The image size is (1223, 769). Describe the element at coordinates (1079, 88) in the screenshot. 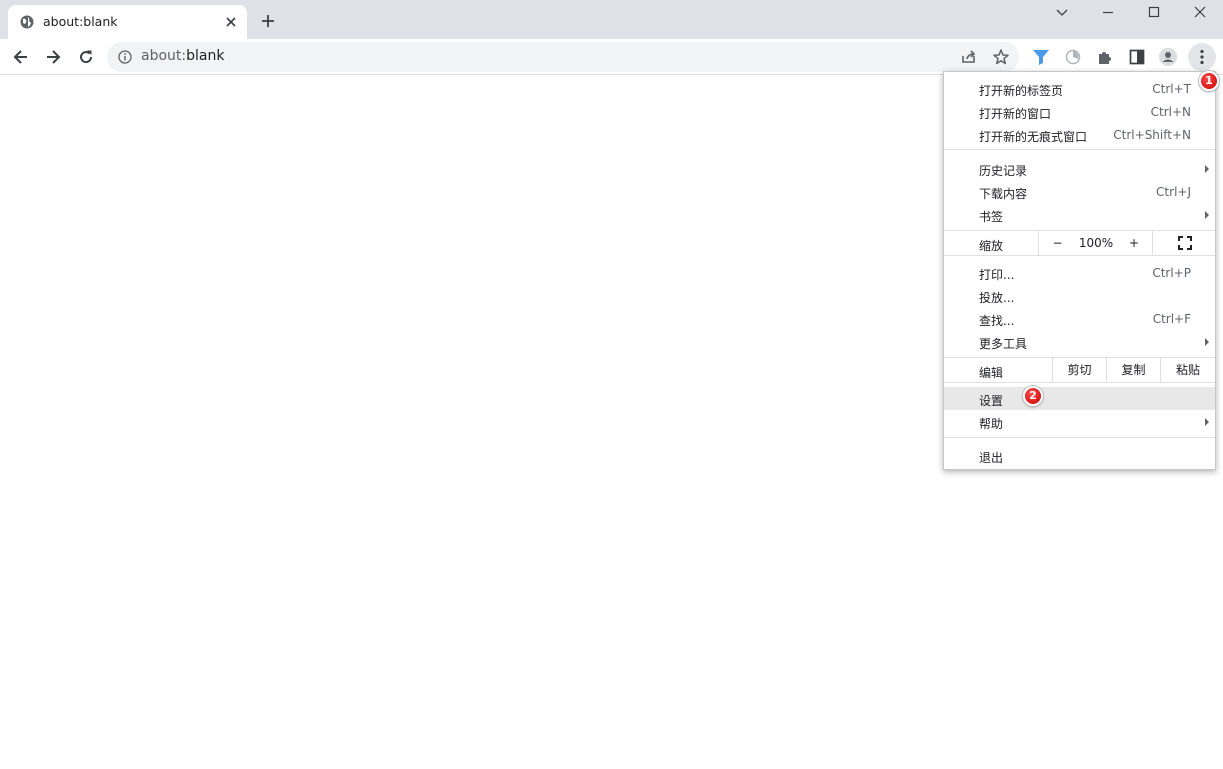

I see `menu-item-new-tab: 打开新的标签页 Ctrl+T` at that location.